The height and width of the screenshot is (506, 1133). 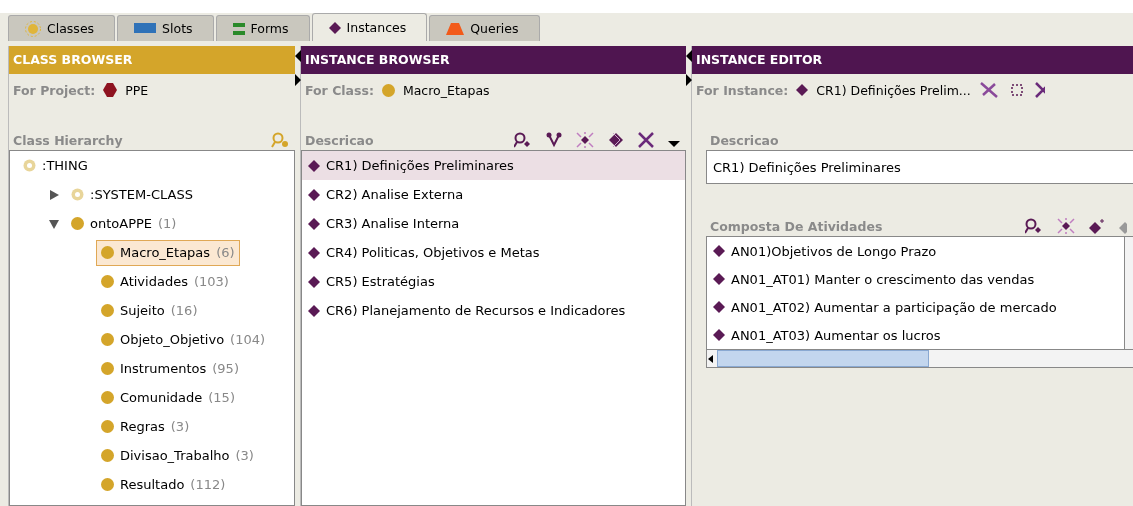 I want to click on tree-item: Instrumentos (95), so click(x=170, y=368).